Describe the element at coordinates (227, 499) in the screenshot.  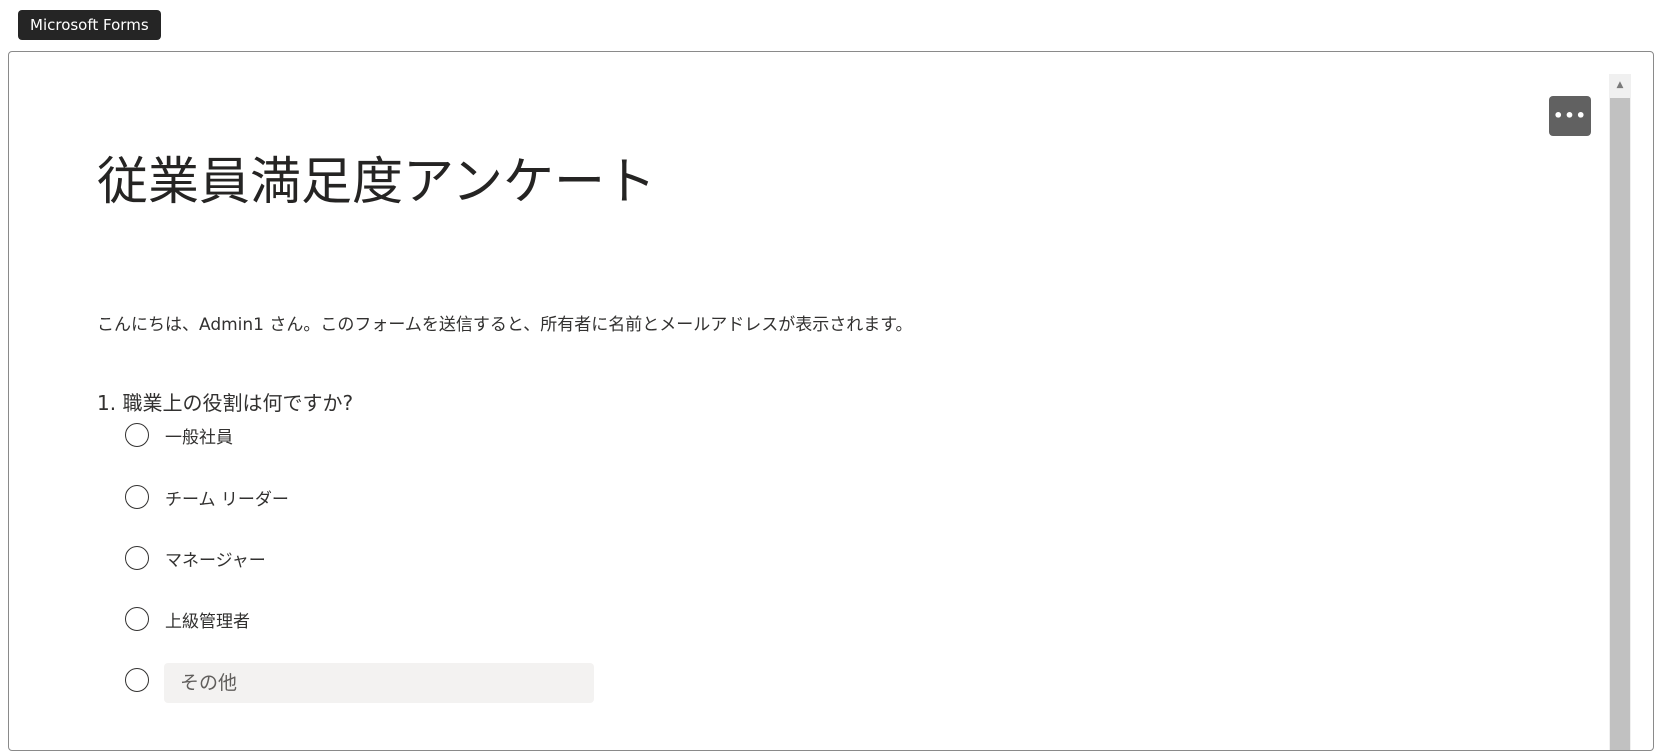
I see `option-label: チーム リーダー` at that location.